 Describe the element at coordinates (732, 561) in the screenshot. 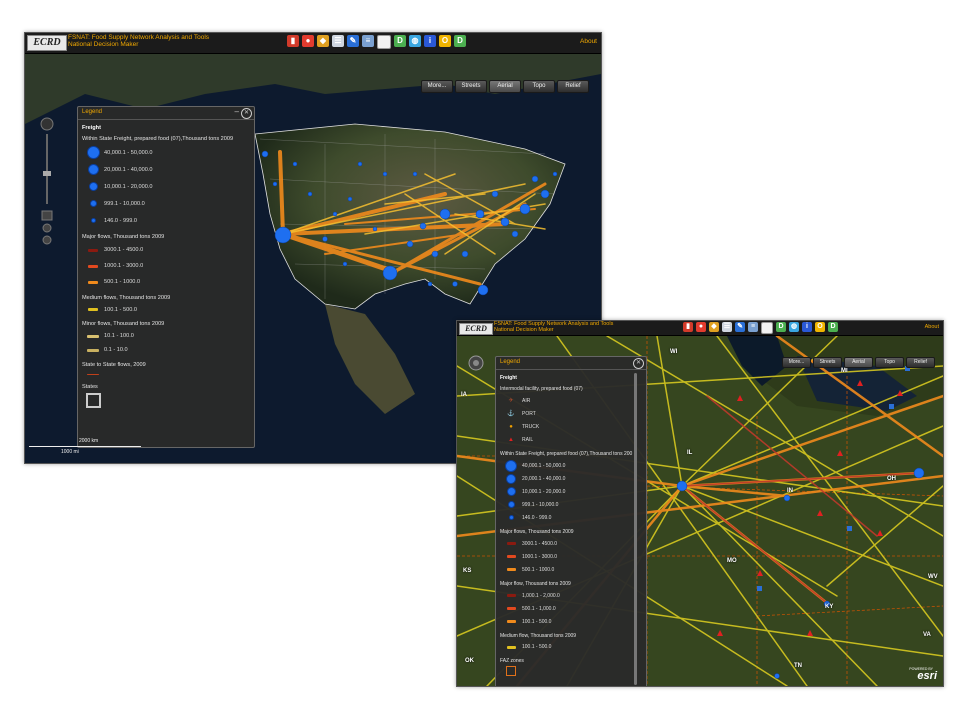

I see `state-label-mo: MO` at that location.